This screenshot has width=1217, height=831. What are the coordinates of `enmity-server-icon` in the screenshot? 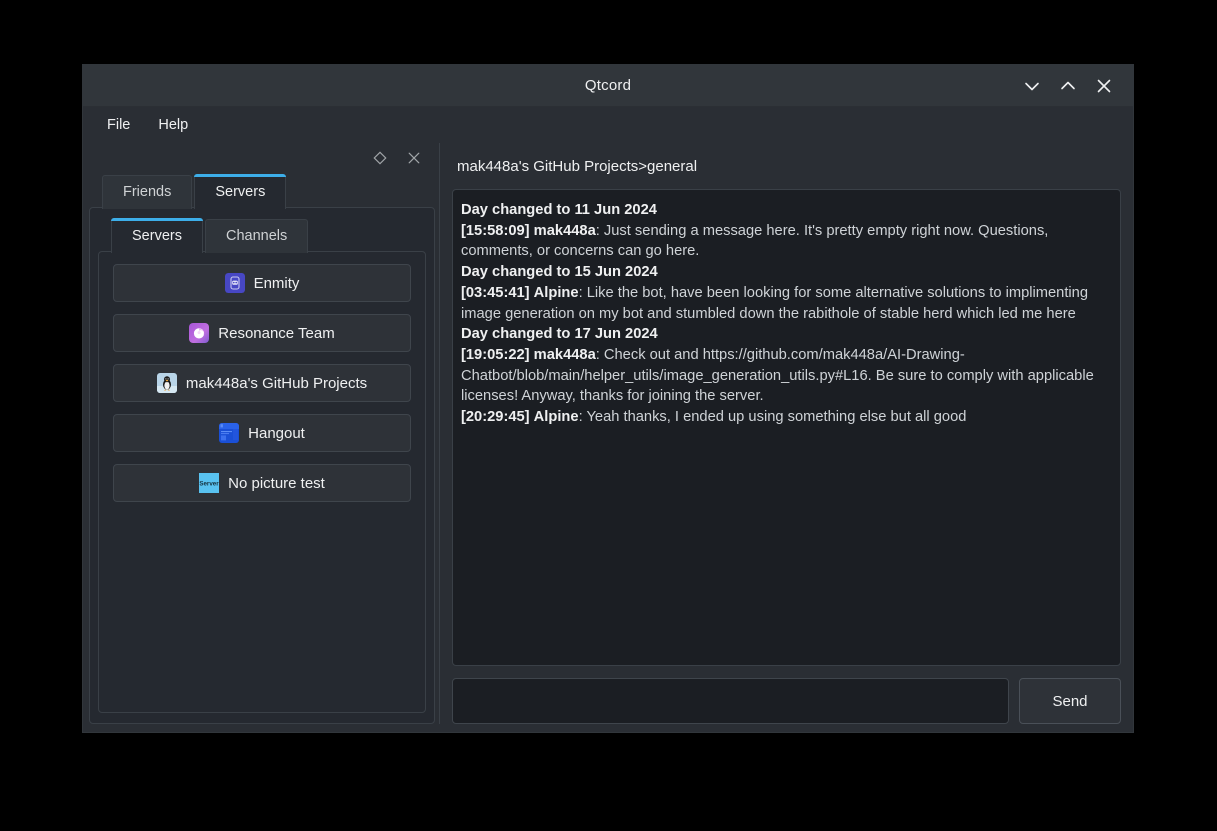 It's located at (234, 283).